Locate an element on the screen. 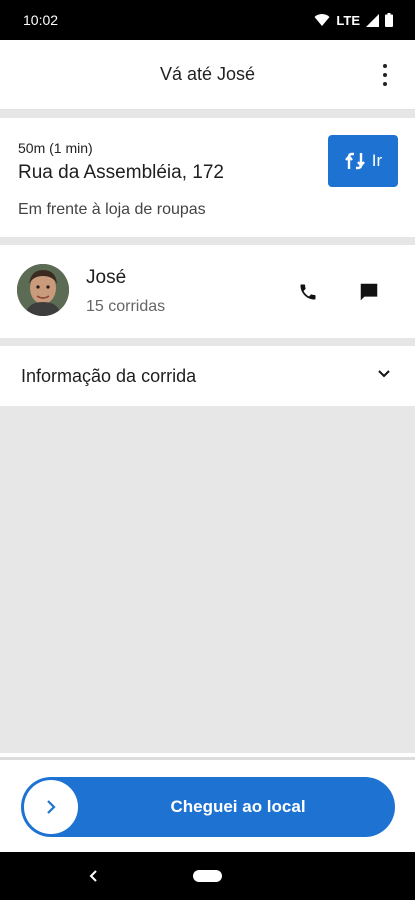  arrived-label: Cheguei ao local is located at coordinates (238, 806).